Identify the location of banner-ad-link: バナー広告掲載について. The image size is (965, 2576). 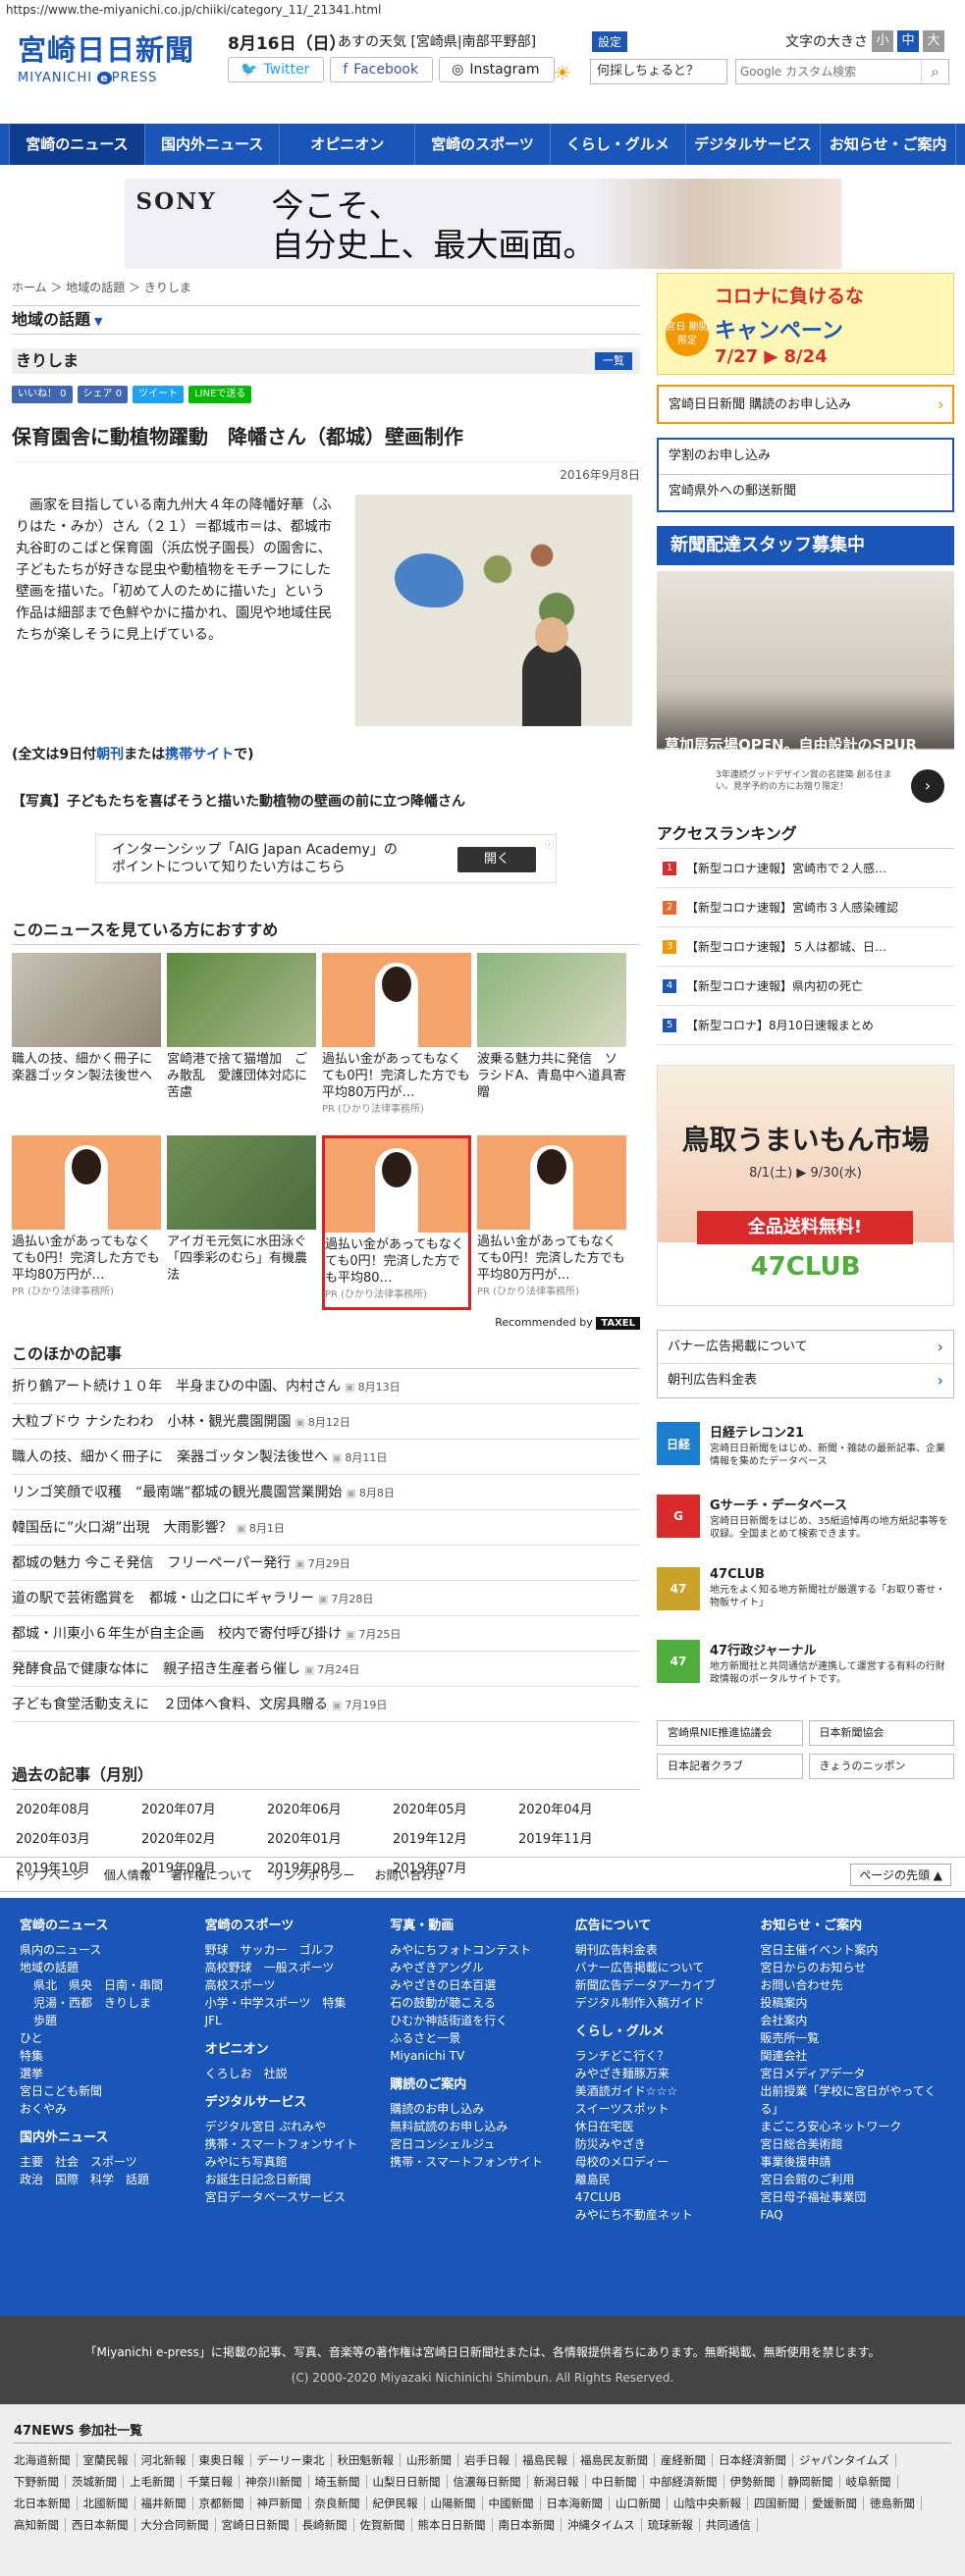
(805, 1347).